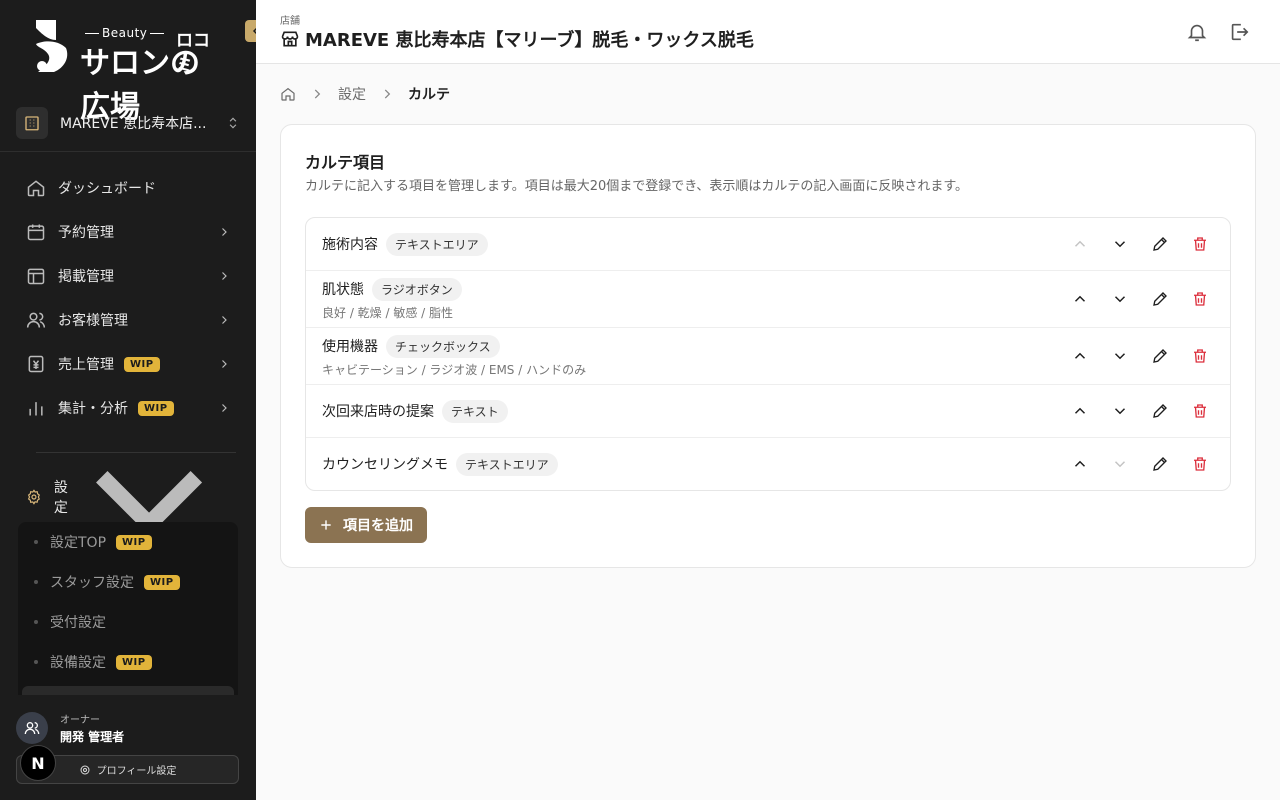 The width and height of the screenshot is (1280, 800). Describe the element at coordinates (326, 525) in the screenshot. I see `plus-icon` at that location.